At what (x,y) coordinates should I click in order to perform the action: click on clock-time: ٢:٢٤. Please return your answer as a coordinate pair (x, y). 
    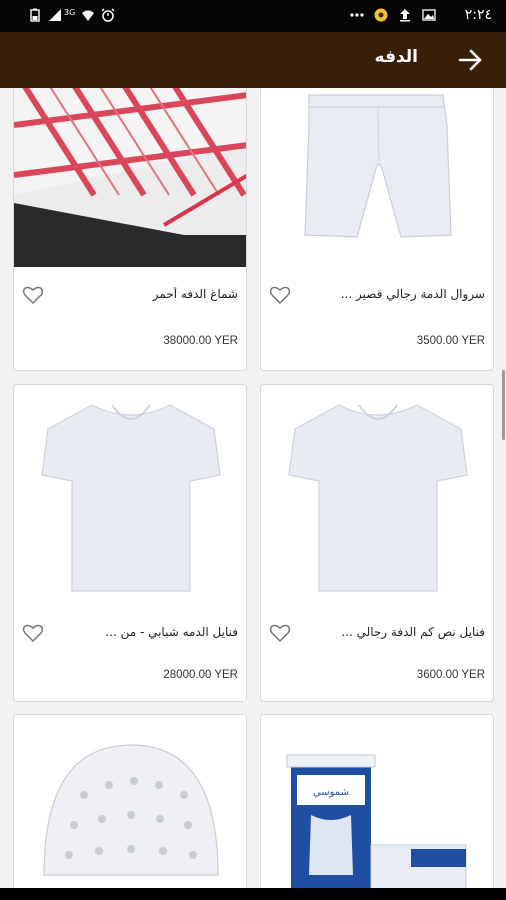
    Looking at the image, I should click on (478, 15).